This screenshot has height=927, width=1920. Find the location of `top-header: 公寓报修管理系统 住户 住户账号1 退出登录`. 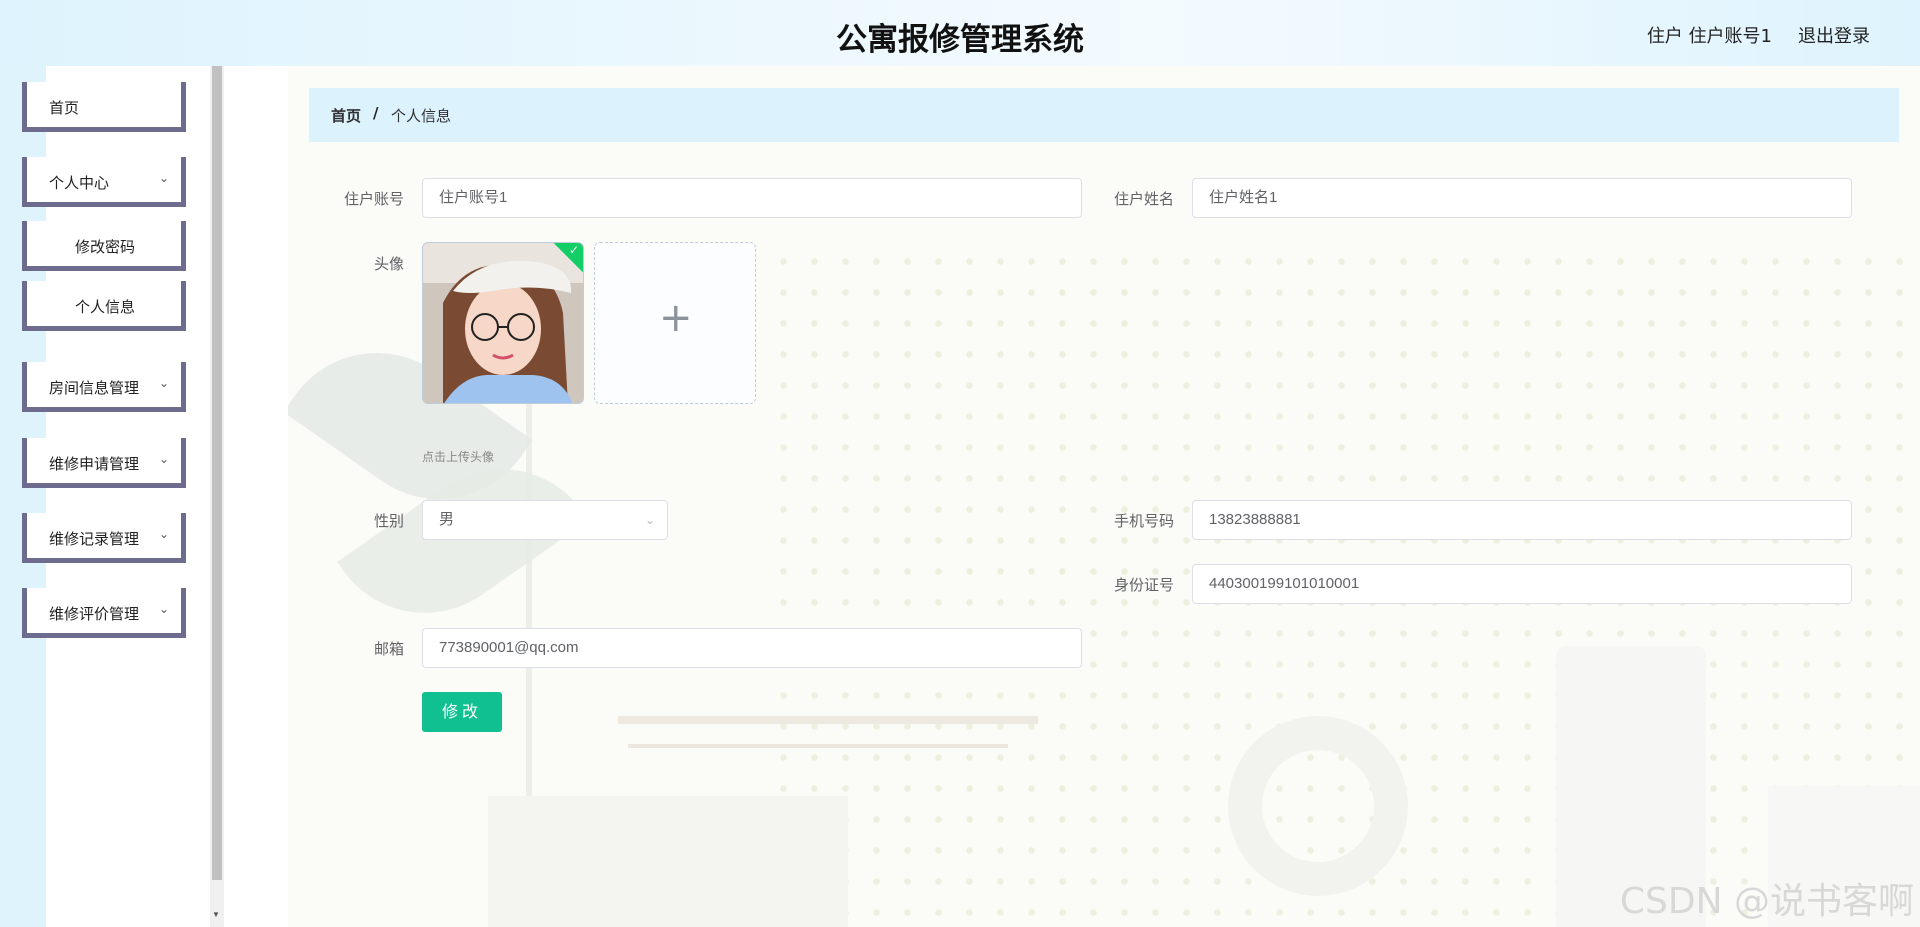

top-header: 公寓报修管理系统 住户 住户账号1 退出登录 is located at coordinates (960, 33).